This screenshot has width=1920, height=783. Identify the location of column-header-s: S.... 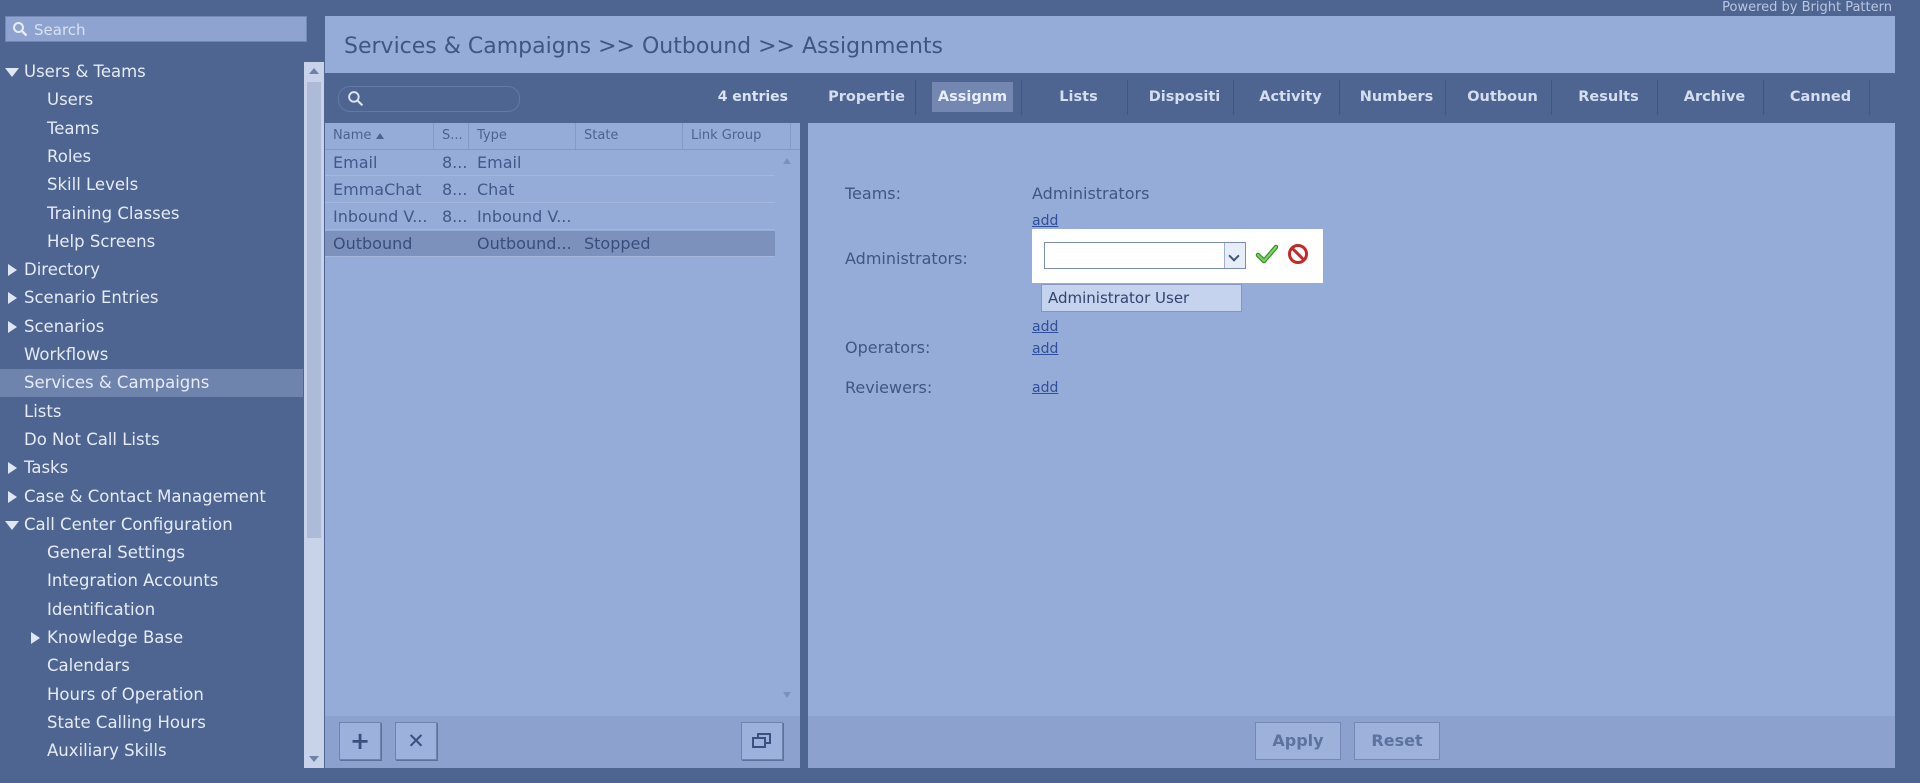
(451, 136).